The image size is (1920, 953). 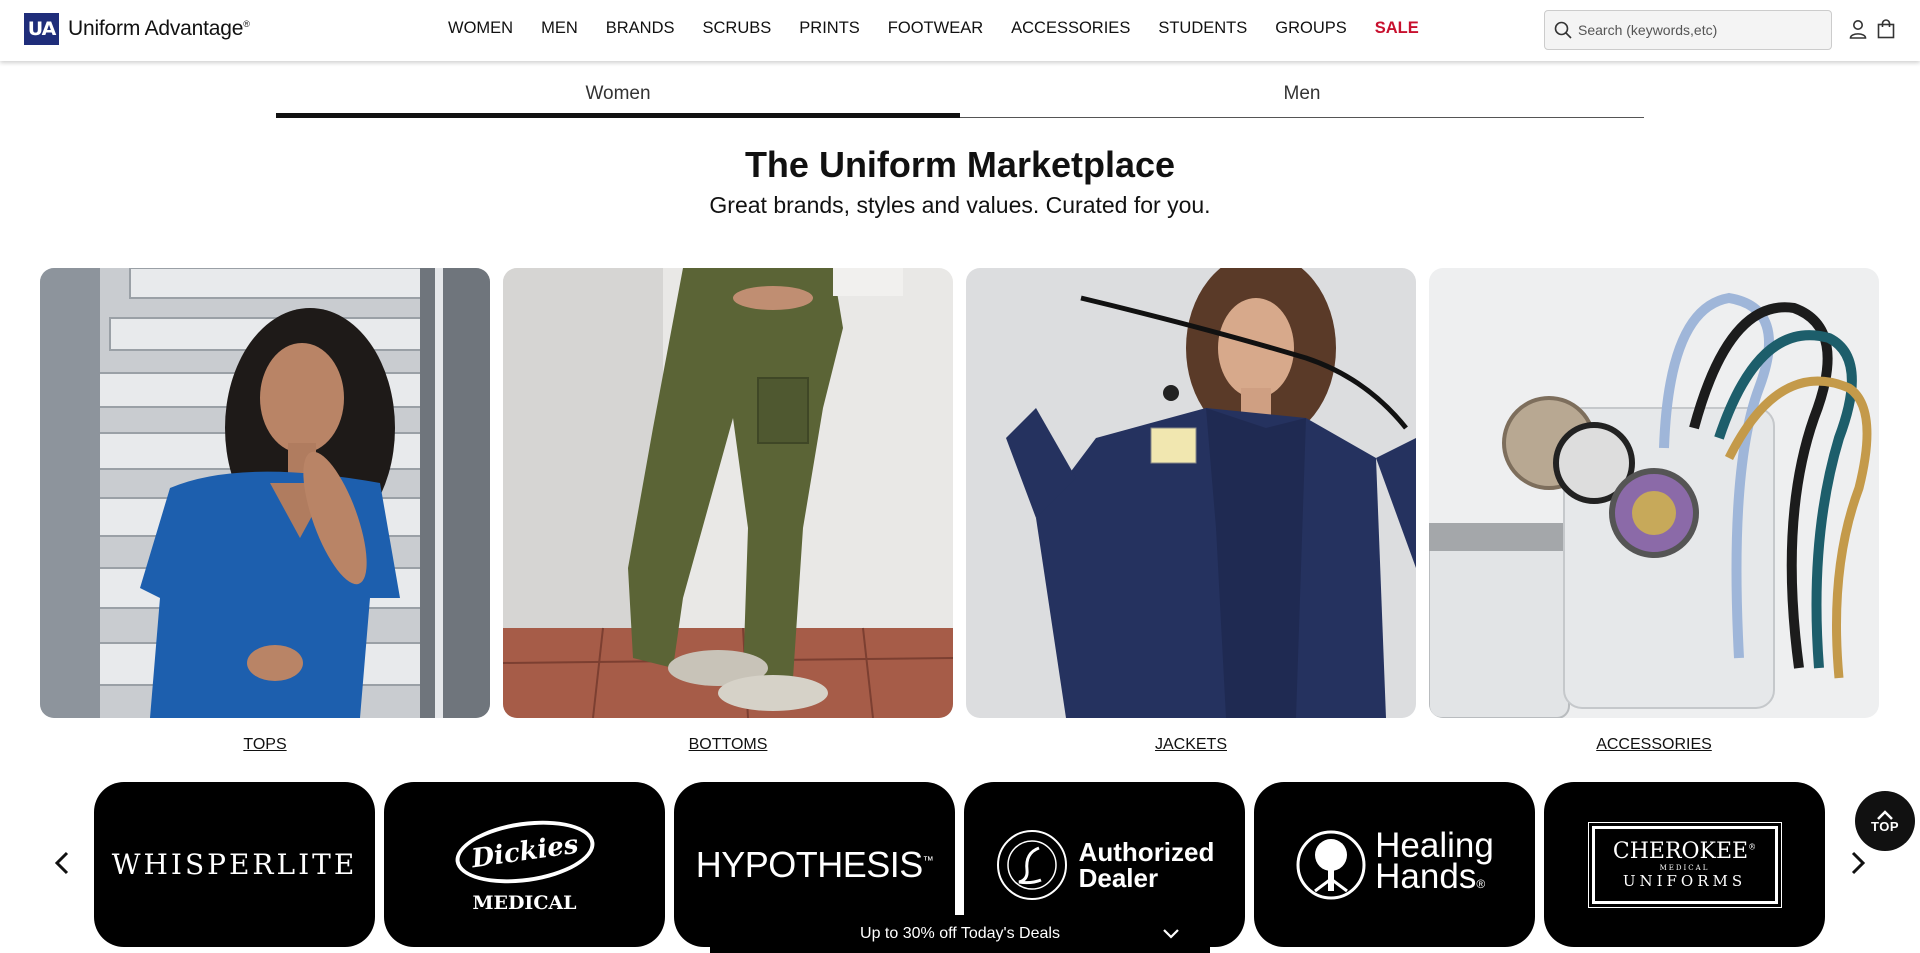 I want to click on category-link-tops: TOPS, so click(x=265, y=745).